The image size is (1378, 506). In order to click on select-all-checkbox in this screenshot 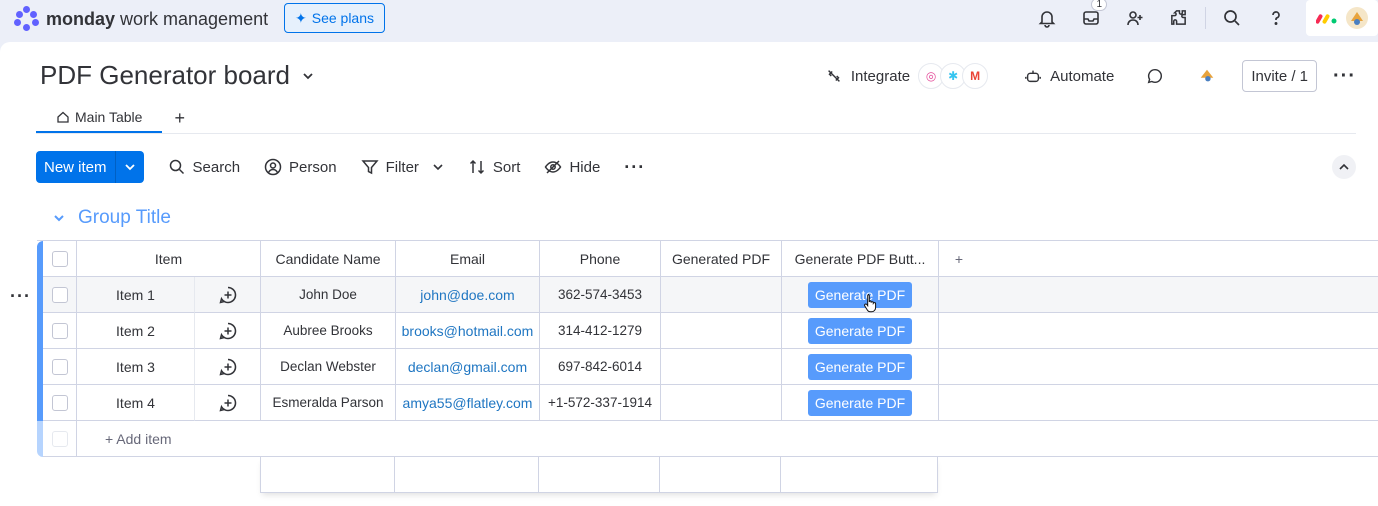, I will do `click(59, 258)`.